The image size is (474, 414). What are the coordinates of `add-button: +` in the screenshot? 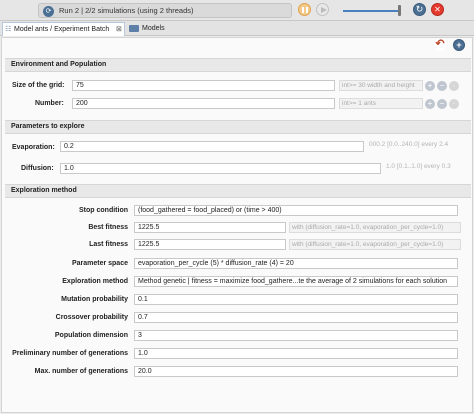 It's located at (459, 45).